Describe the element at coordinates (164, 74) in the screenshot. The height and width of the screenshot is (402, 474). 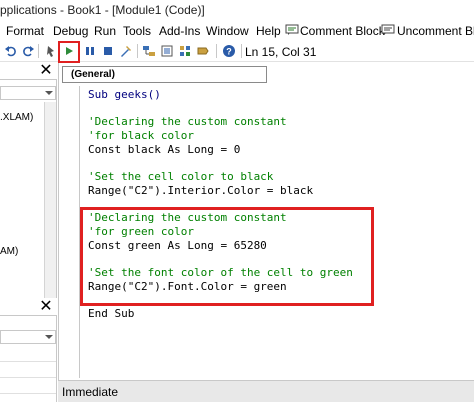
I see `object-dropdown: (General)` at that location.